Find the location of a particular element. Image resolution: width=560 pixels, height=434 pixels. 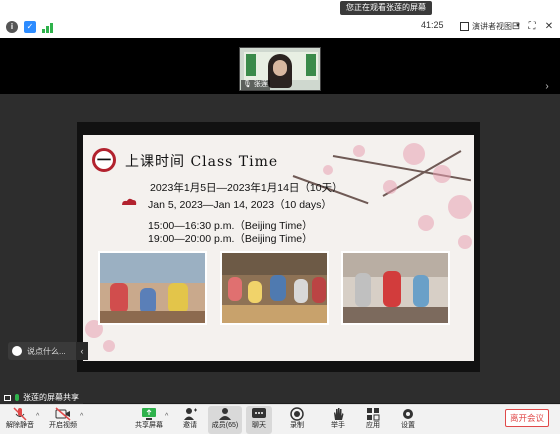

meeting-titlebar: i ✓ 41:25 演讲者视图 ▼ ⊟ ⛶ ✕ is located at coordinates (280, 27).